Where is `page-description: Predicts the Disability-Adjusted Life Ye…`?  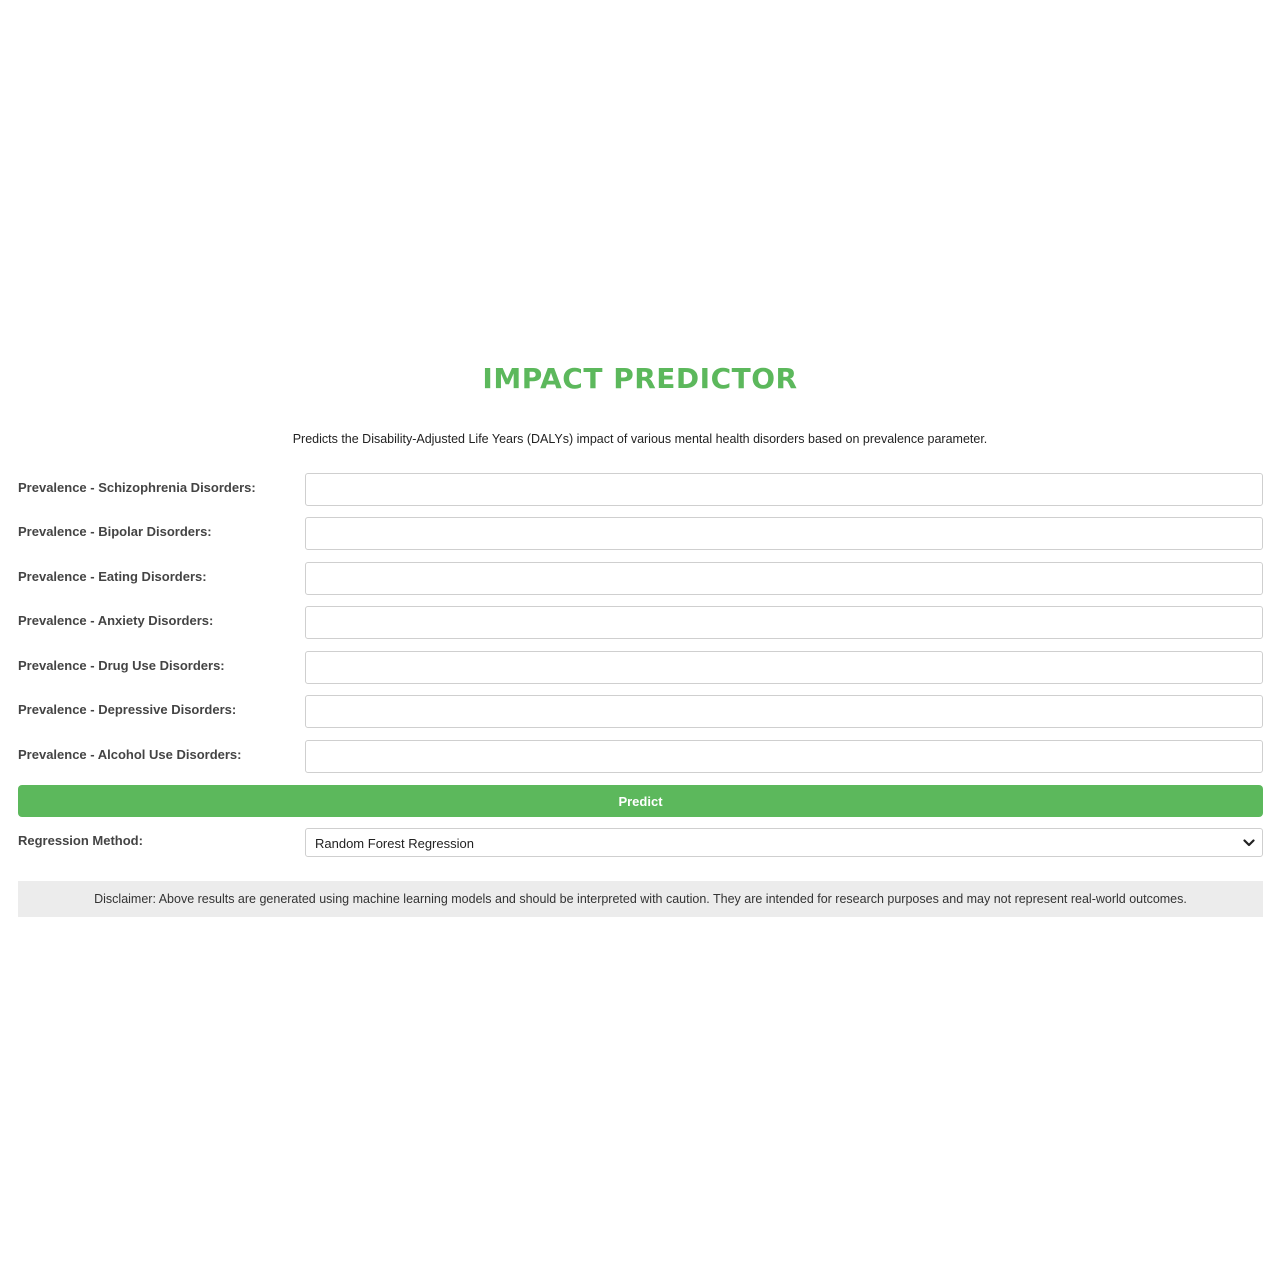
page-description: Predicts the Disability-Adjusted Life Ye… is located at coordinates (640, 439).